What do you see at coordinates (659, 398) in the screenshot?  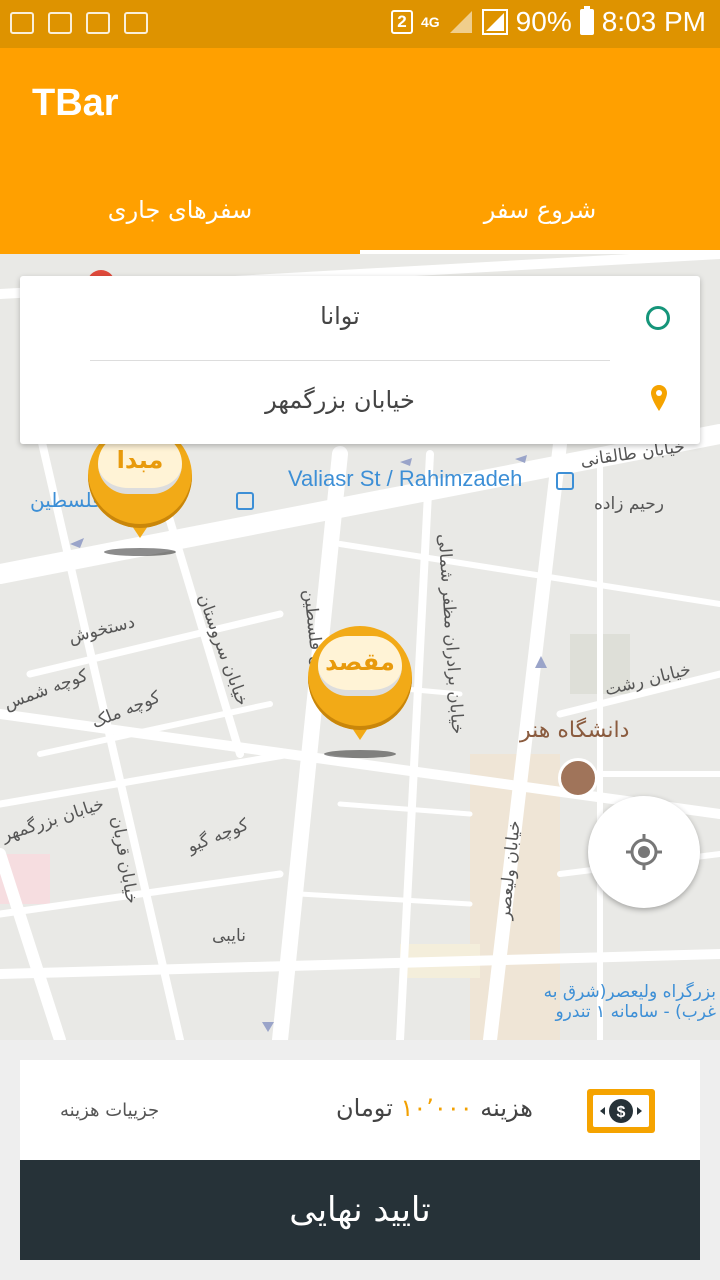 I see `location-pin-icon` at bounding box center [659, 398].